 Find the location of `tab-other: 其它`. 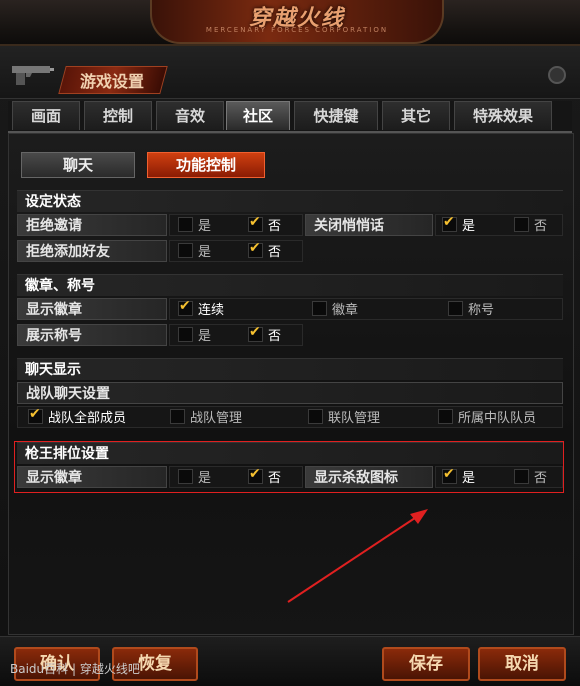

tab-other: 其它 is located at coordinates (416, 115).